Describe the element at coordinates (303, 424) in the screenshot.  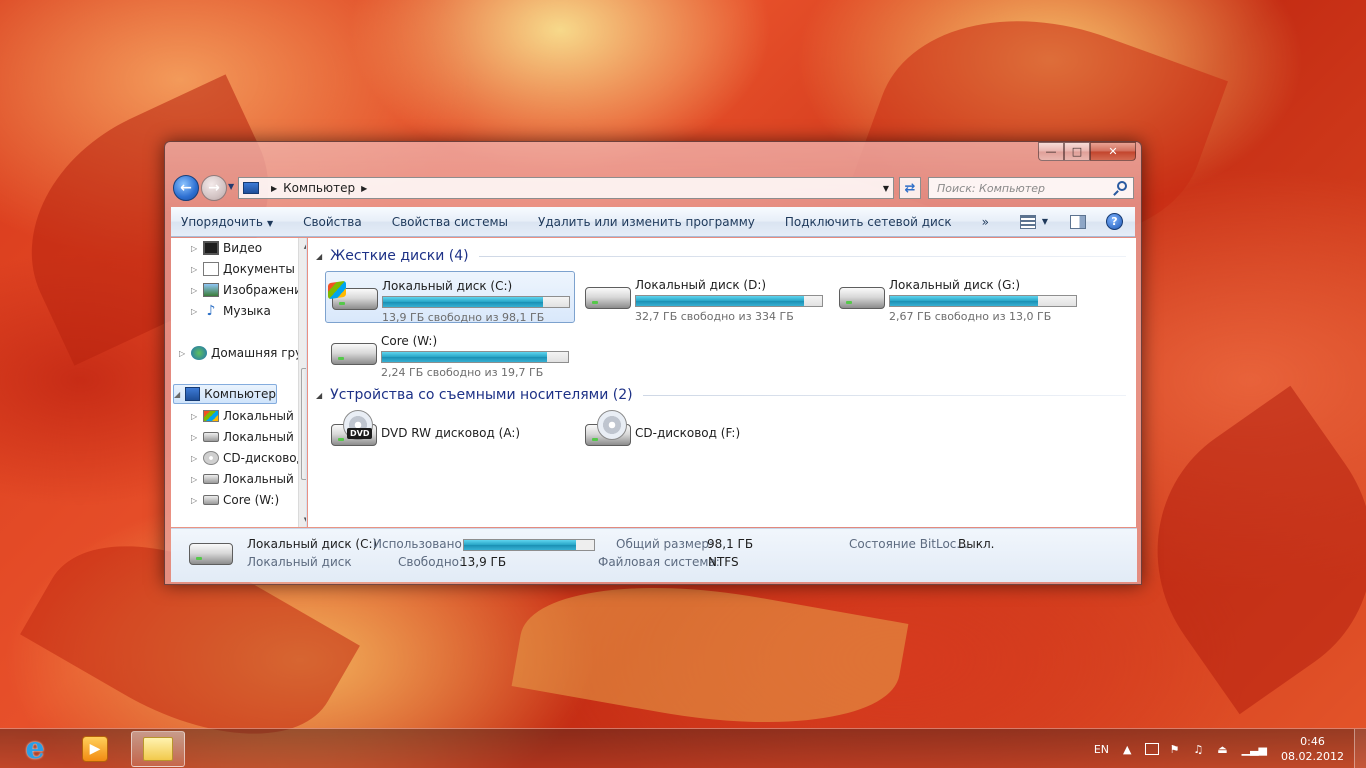
I see `scrollbar-thumb` at that location.